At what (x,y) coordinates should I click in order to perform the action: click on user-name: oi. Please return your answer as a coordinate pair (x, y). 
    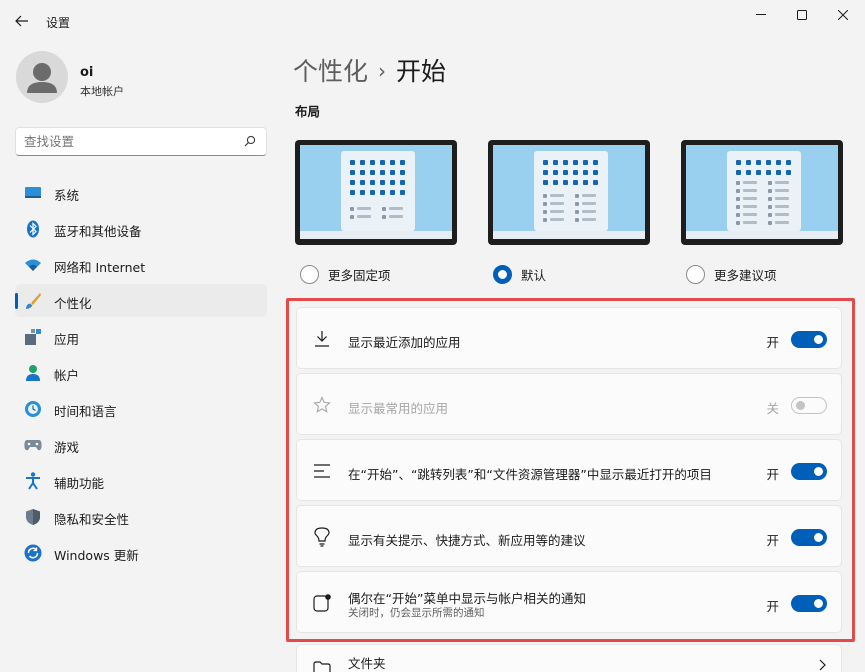
    Looking at the image, I should click on (87, 72).